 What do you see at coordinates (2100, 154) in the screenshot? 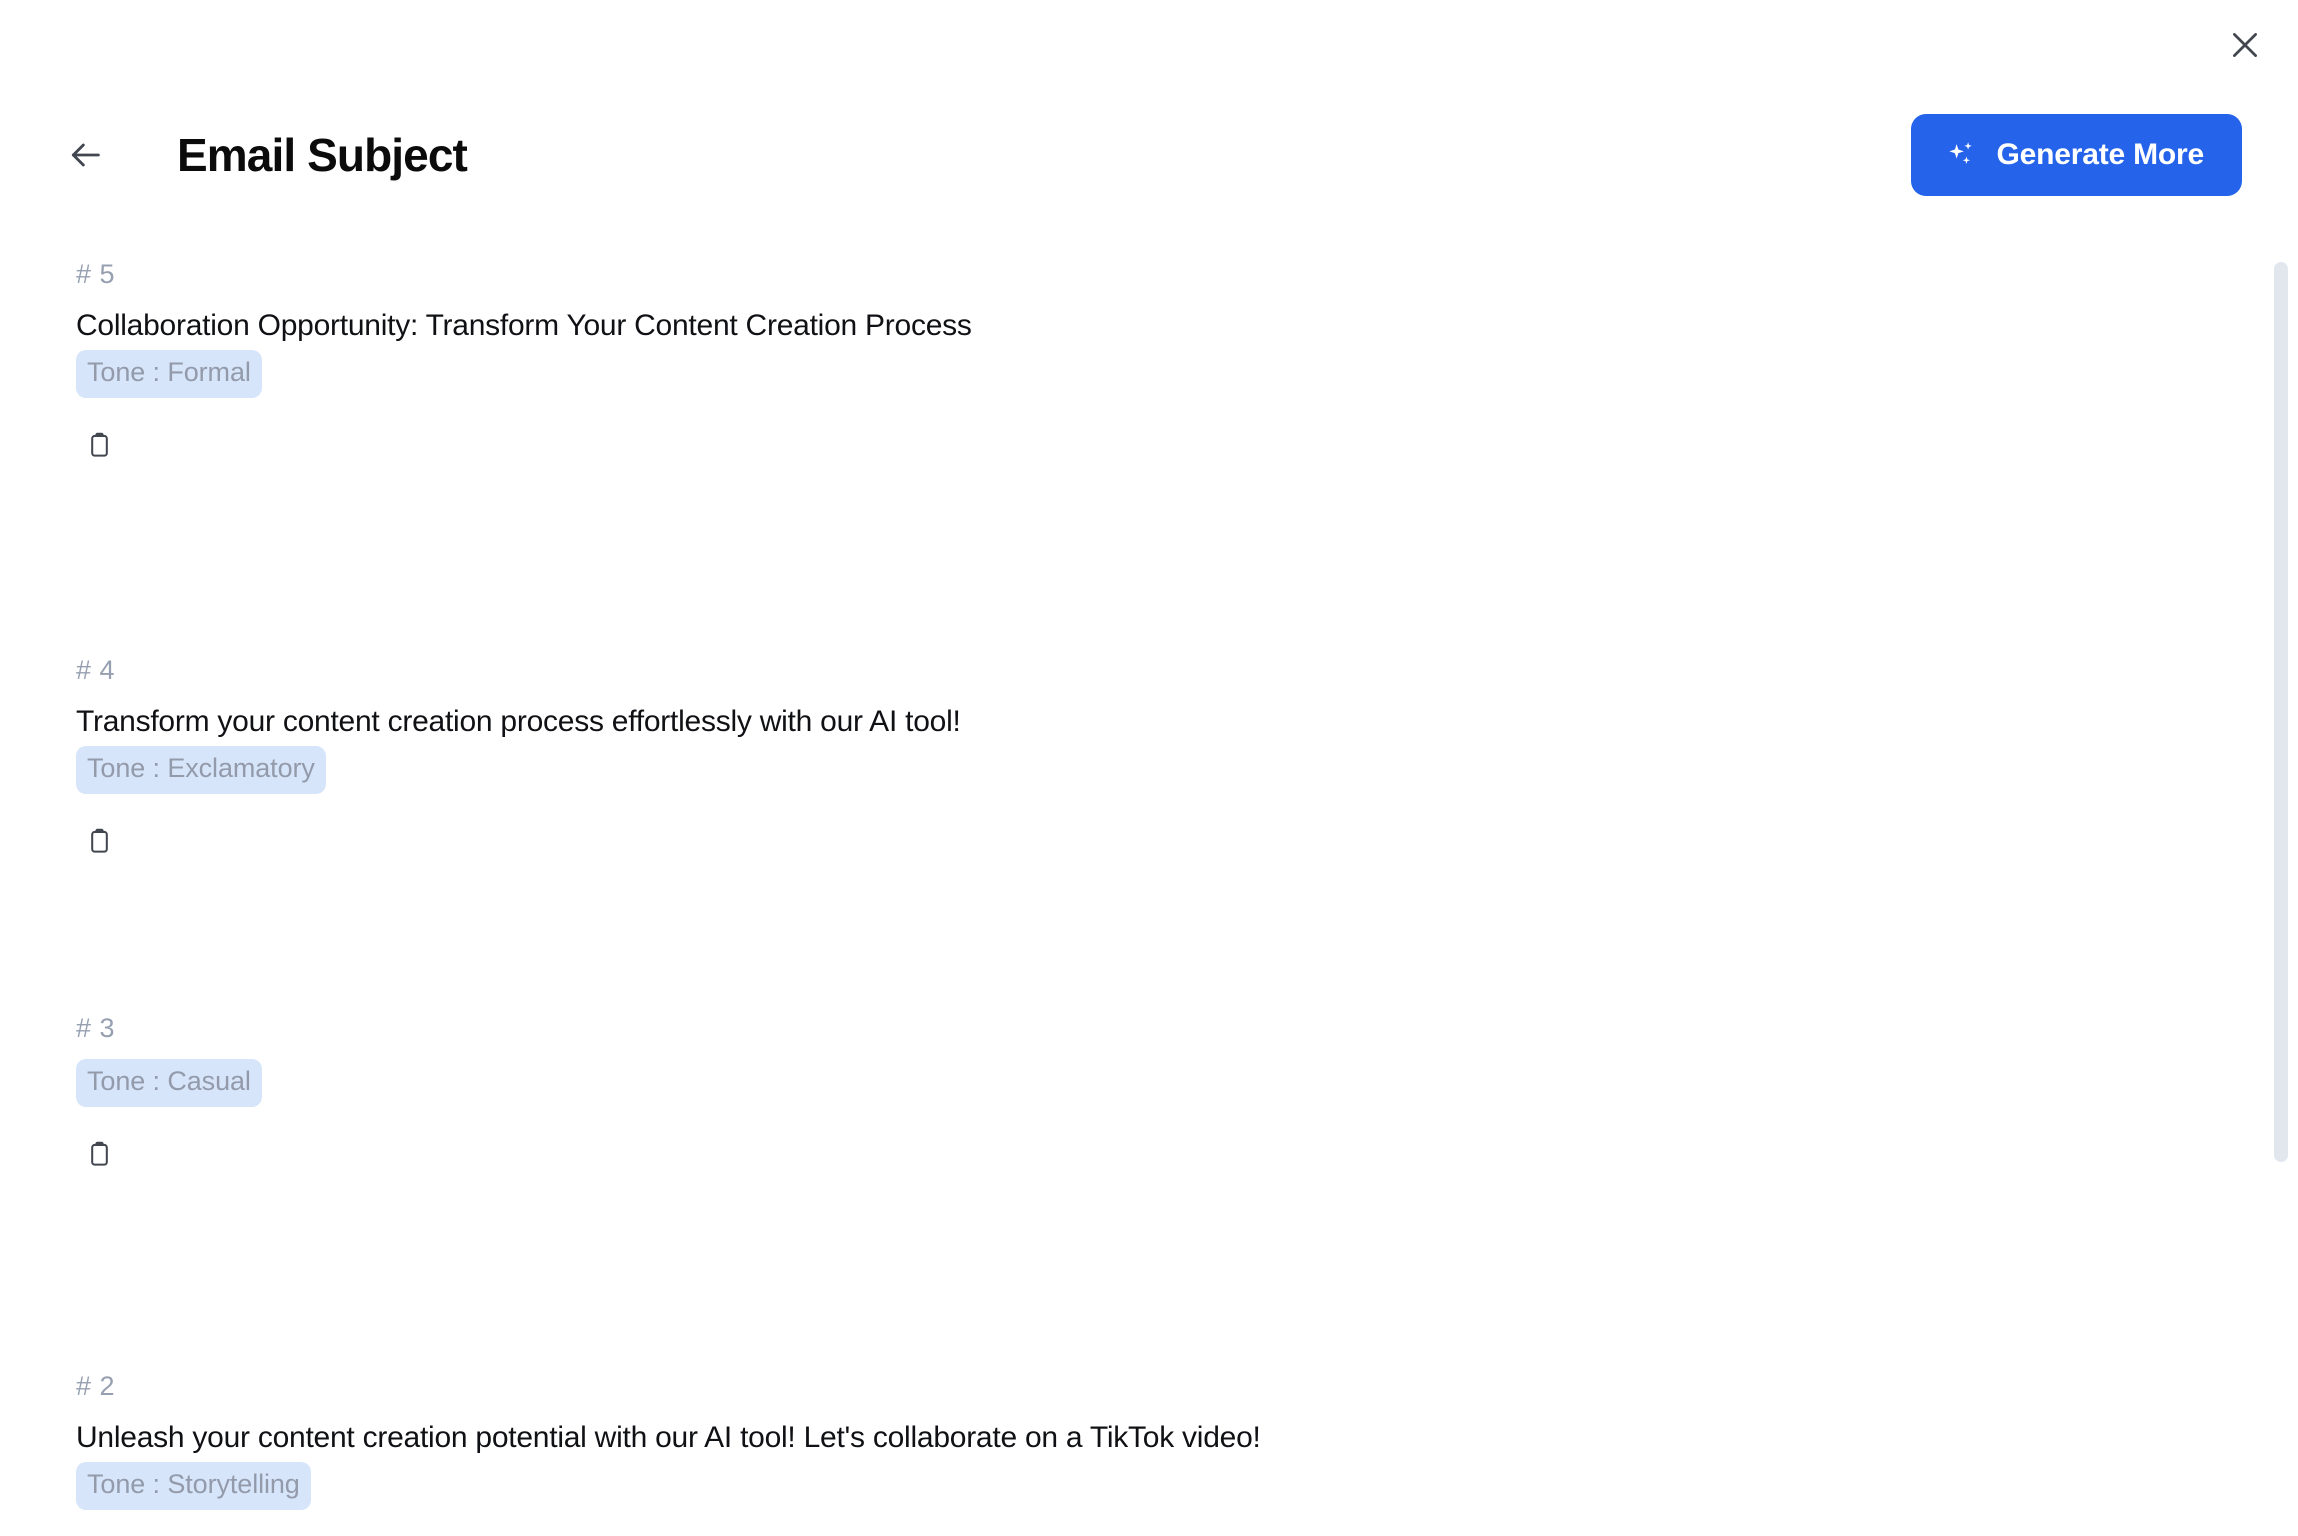
I see `generate-more-label: Generate More` at bounding box center [2100, 154].